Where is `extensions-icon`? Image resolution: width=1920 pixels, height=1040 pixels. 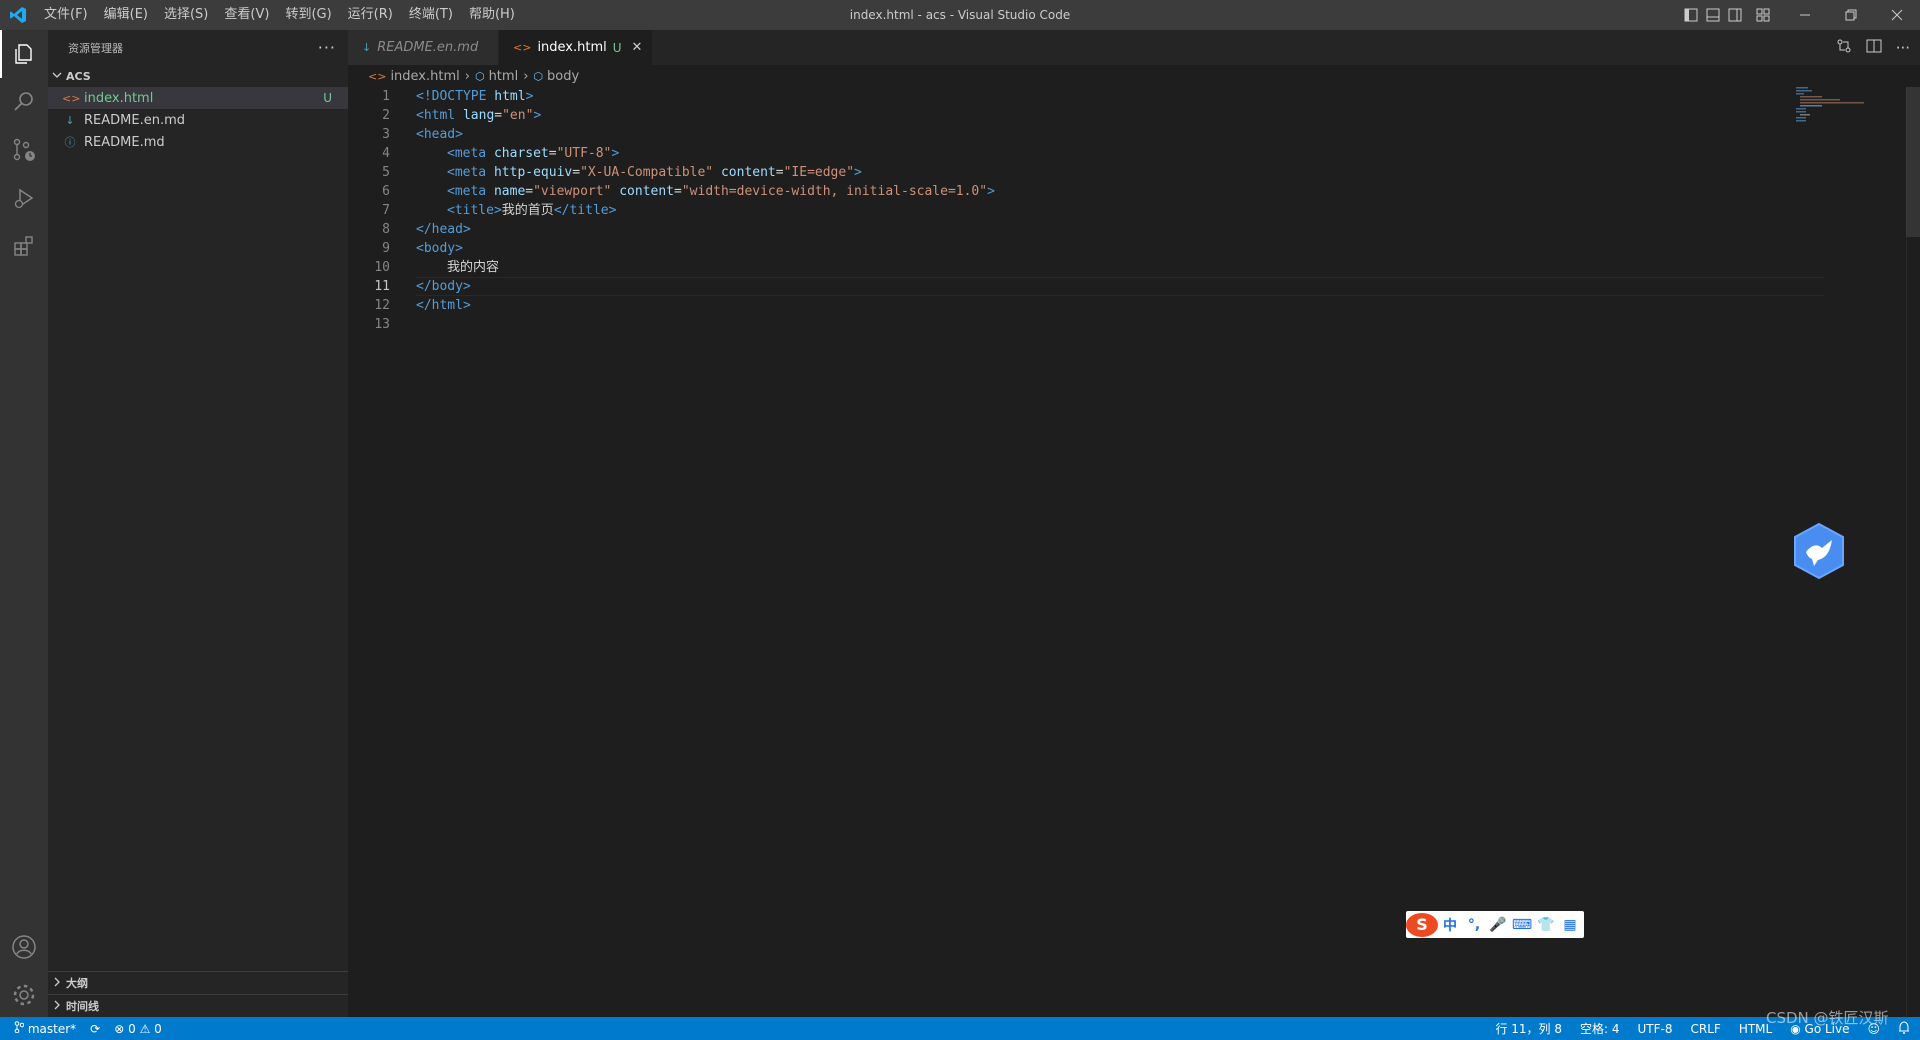 extensions-icon is located at coordinates (24, 246).